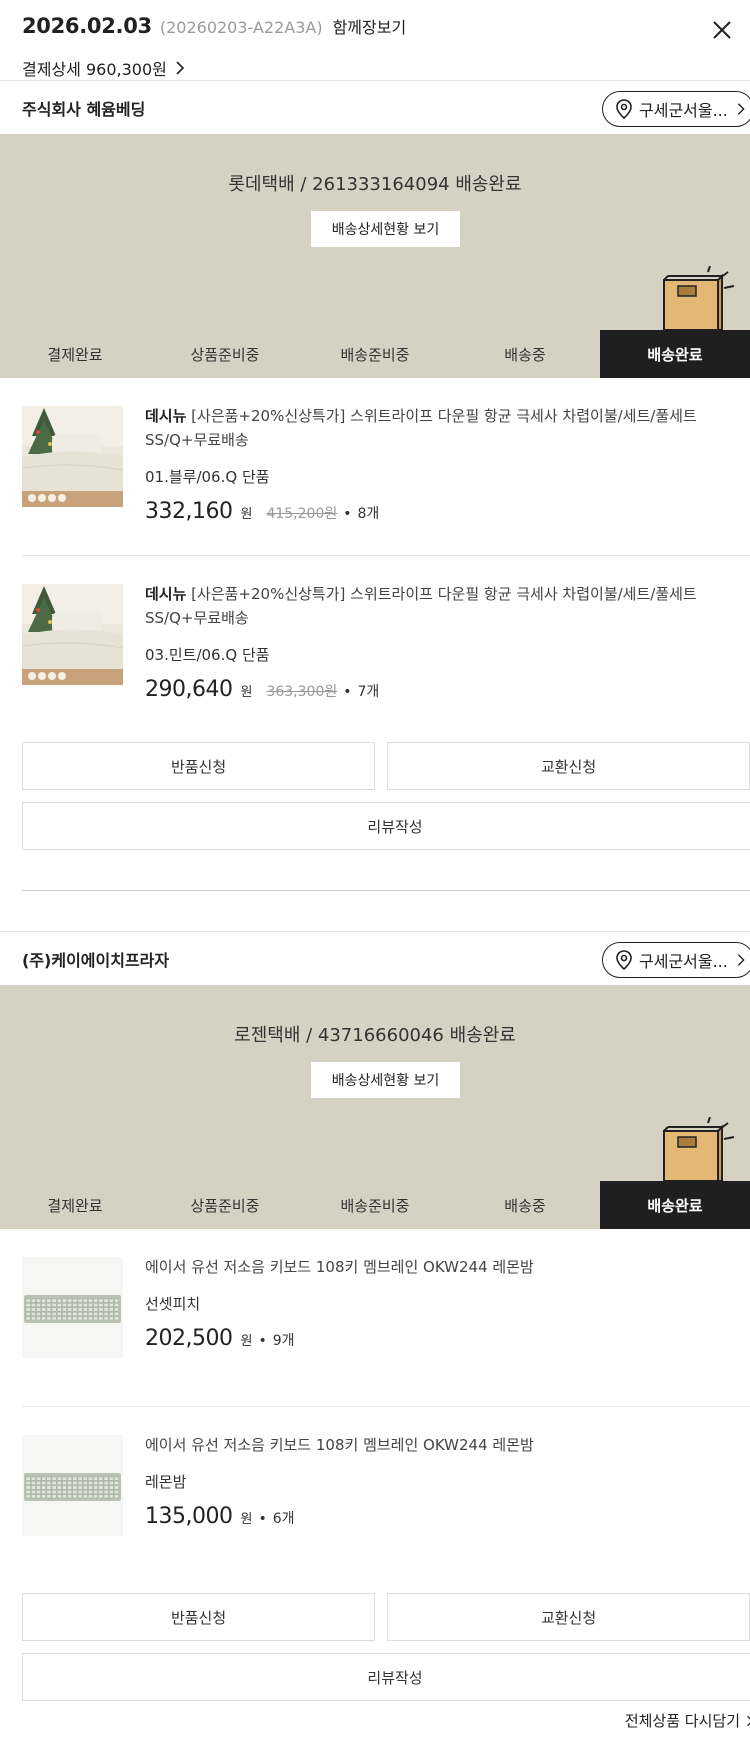 Image resolution: width=750 pixels, height=1745 pixels. I want to click on close-icon, so click(722, 30).